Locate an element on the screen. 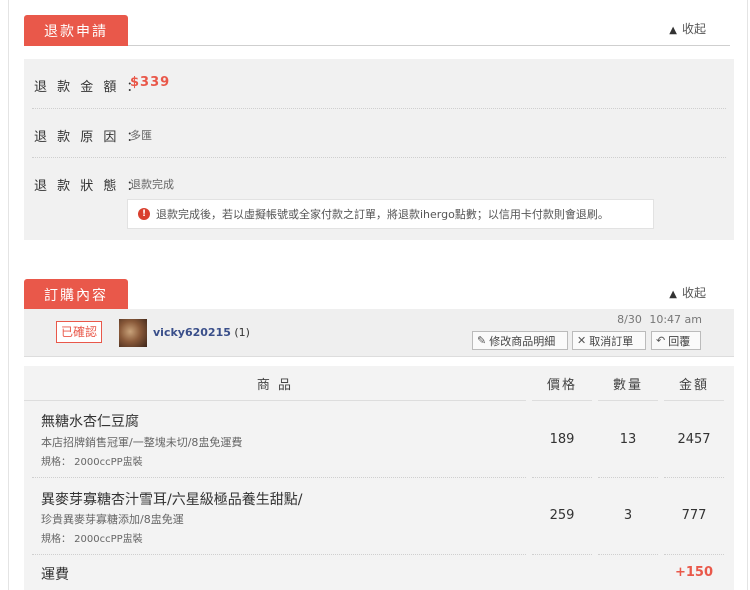 The height and width of the screenshot is (590, 750). item-total: 2457 is located at coordinates (694, 439).